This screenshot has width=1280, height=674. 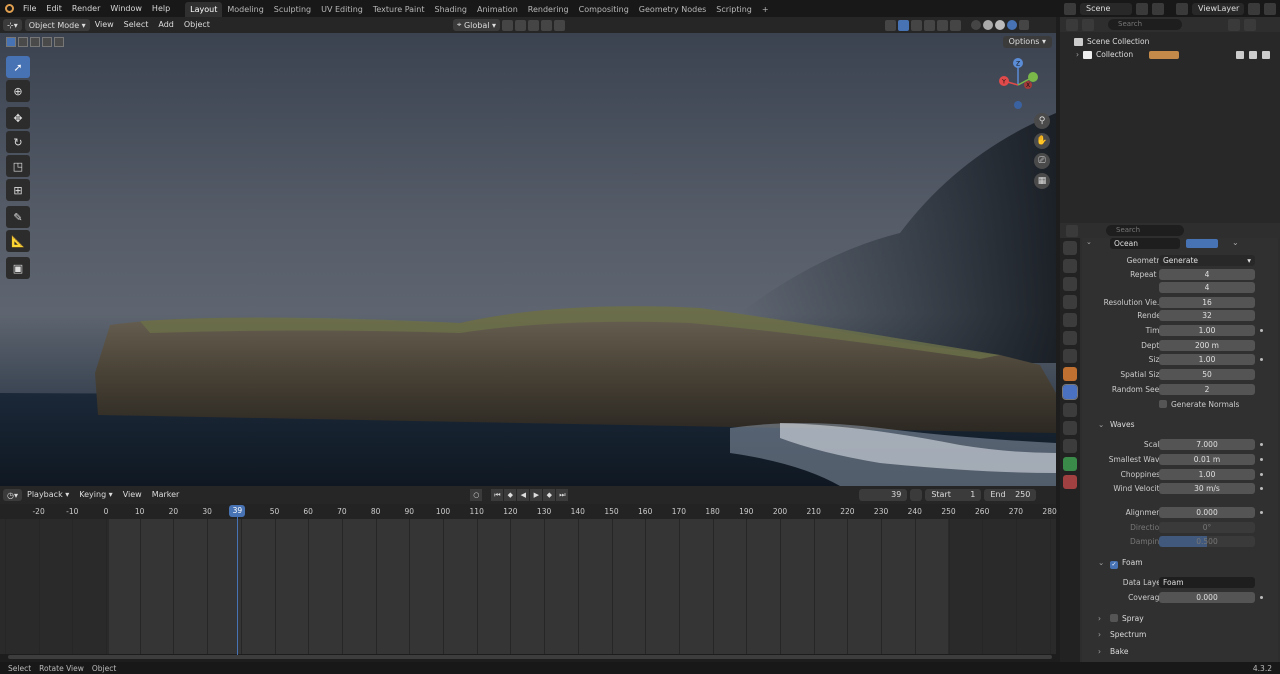 What do you see at coordinates (1207, 512) in the screenshot?
I see `alignment-field: 0.000` at bounding box center [1207, 512].